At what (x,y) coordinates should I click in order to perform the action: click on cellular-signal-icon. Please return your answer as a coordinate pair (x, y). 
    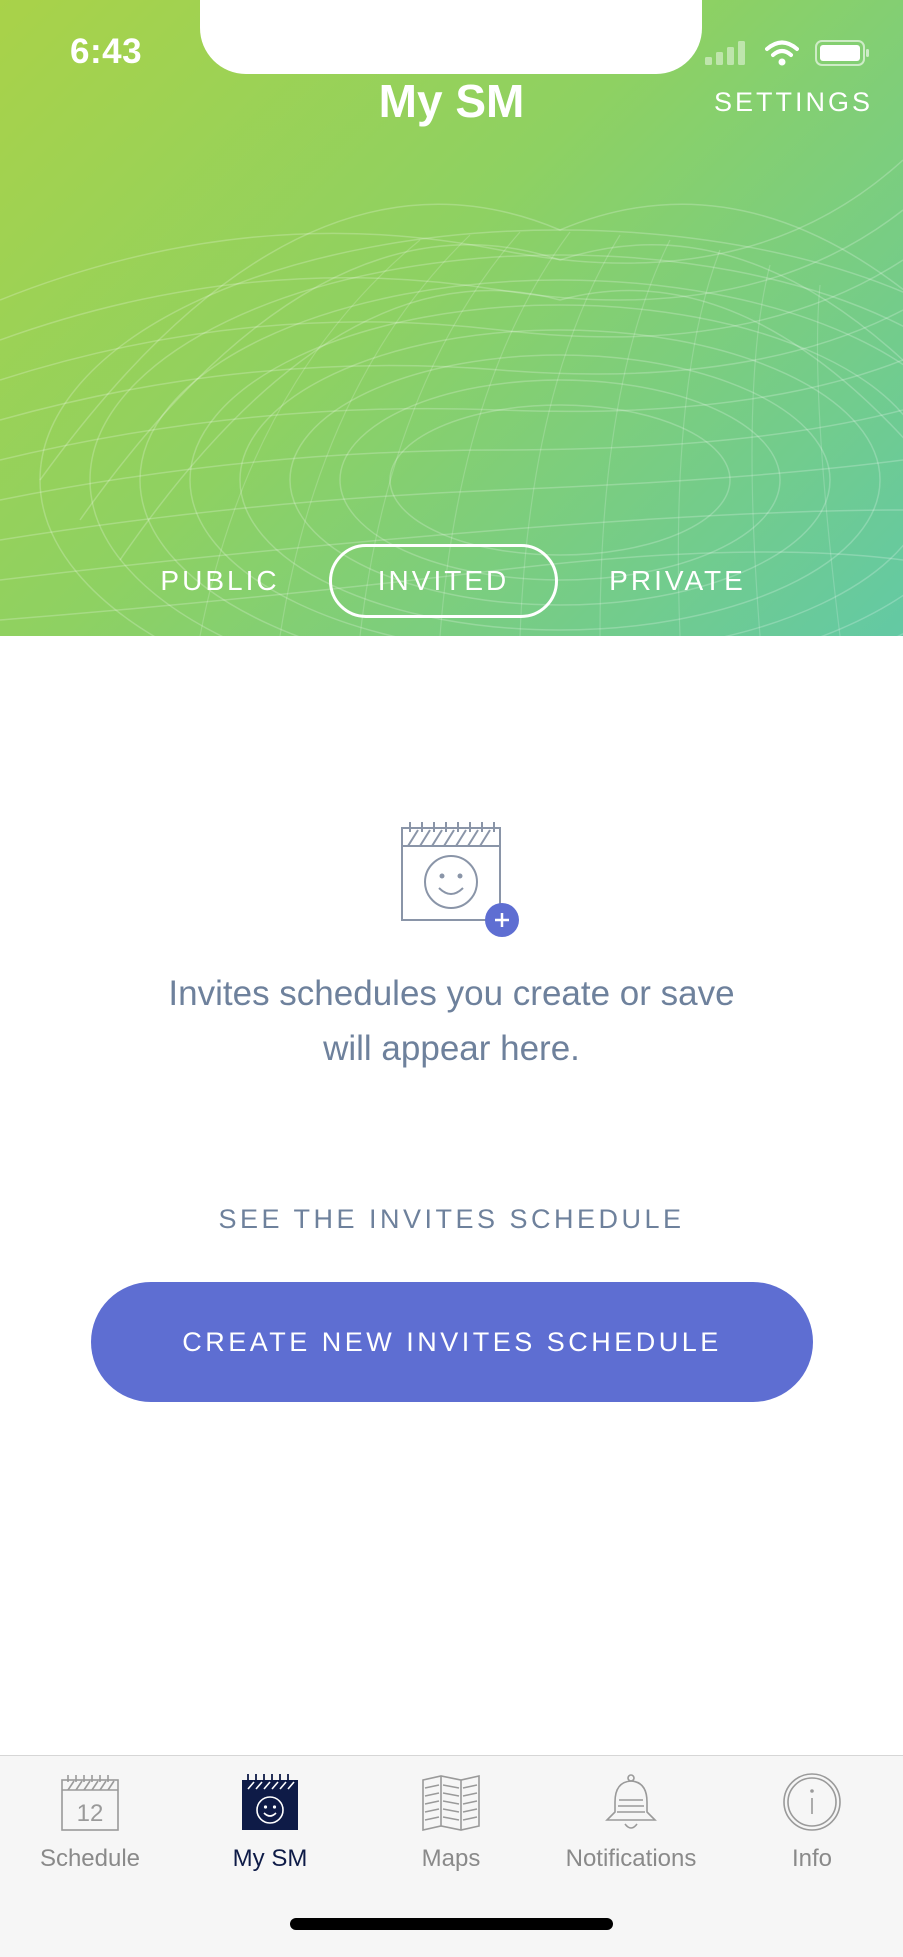
    Looking at the image, I should click on (725, 53).